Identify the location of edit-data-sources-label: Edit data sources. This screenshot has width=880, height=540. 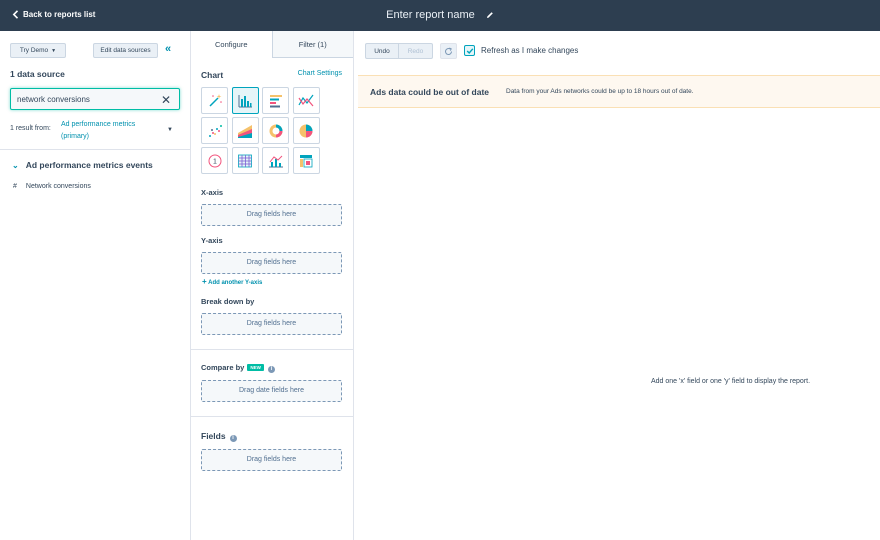
(125, 50).